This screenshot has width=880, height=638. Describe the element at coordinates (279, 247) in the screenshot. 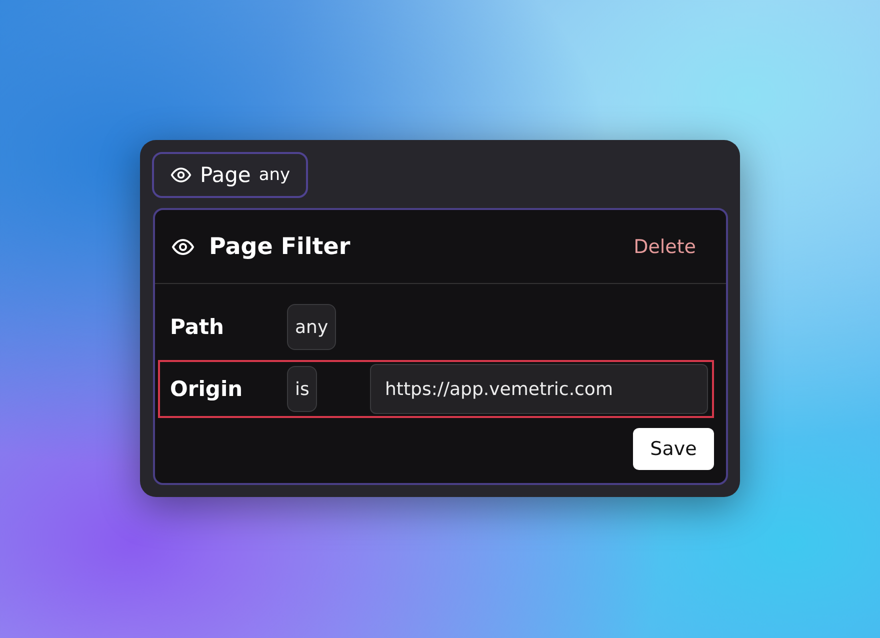

I see `popover-title: Page Filter` at that location.